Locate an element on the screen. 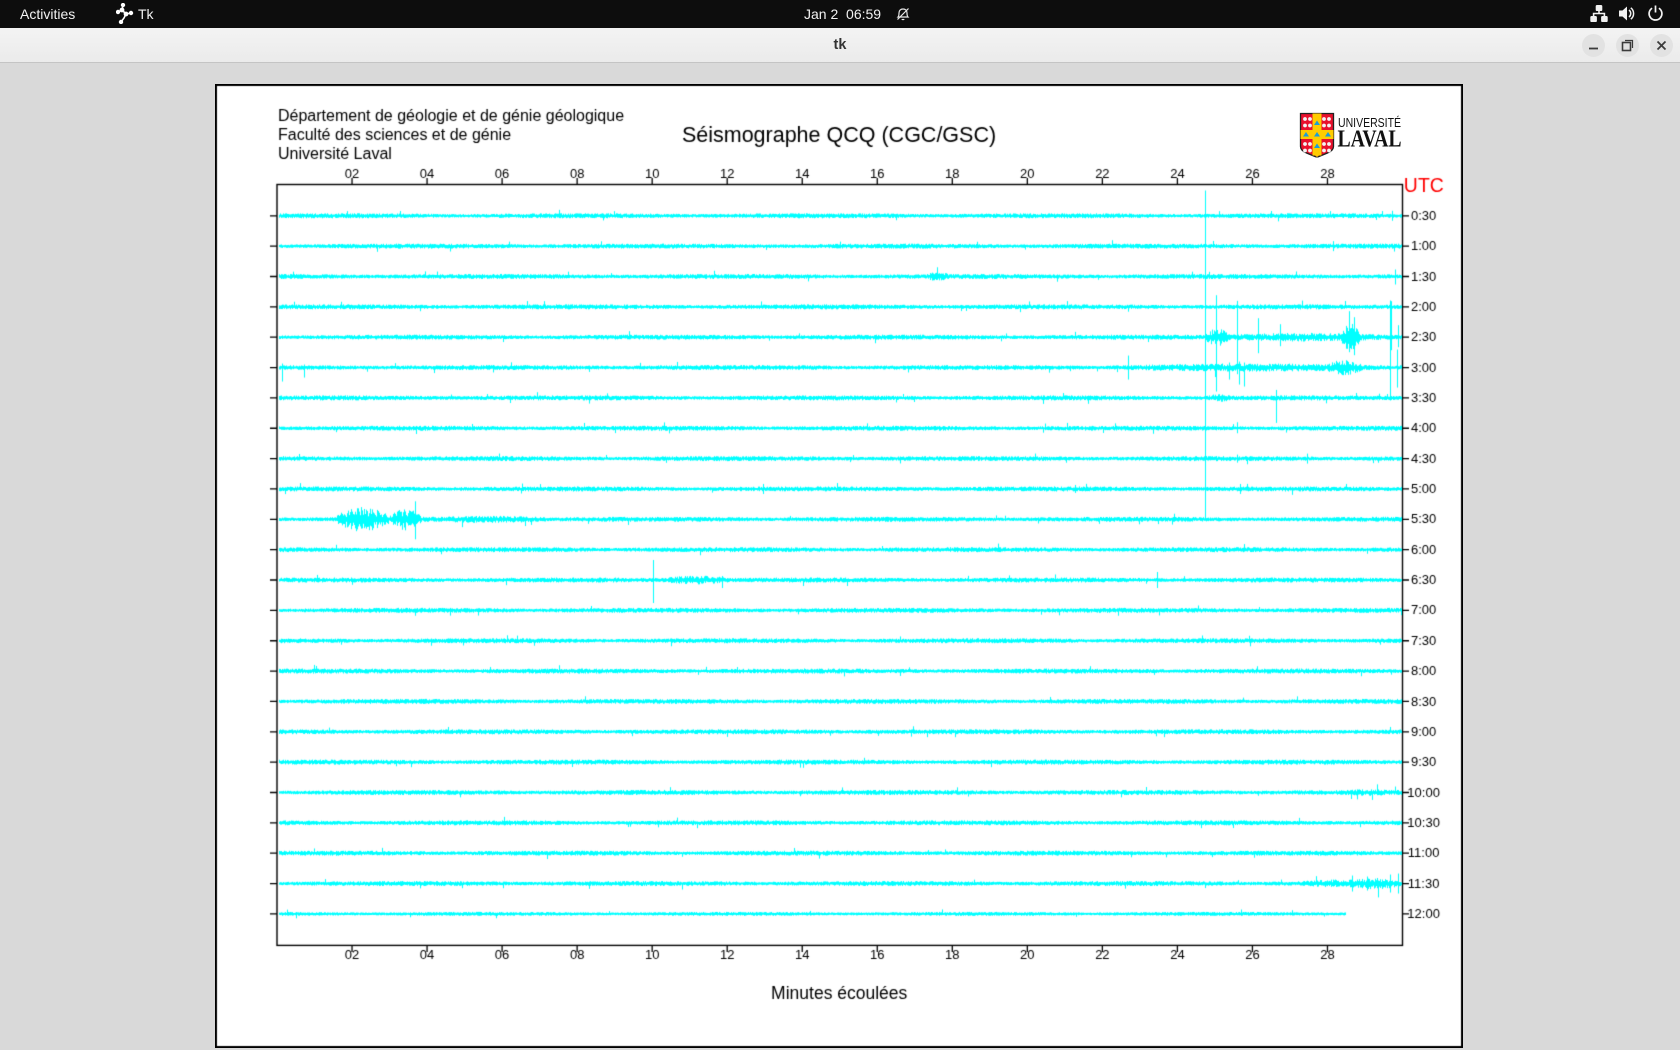 This screenshot has width=1680, height=1050. svg-text: LAVAL is located at coordinates (1370, 140).